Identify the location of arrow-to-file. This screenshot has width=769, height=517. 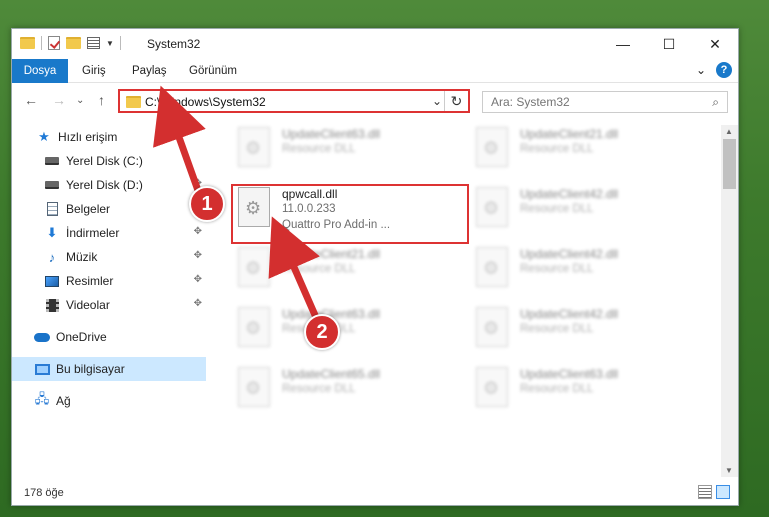
(295, 271).